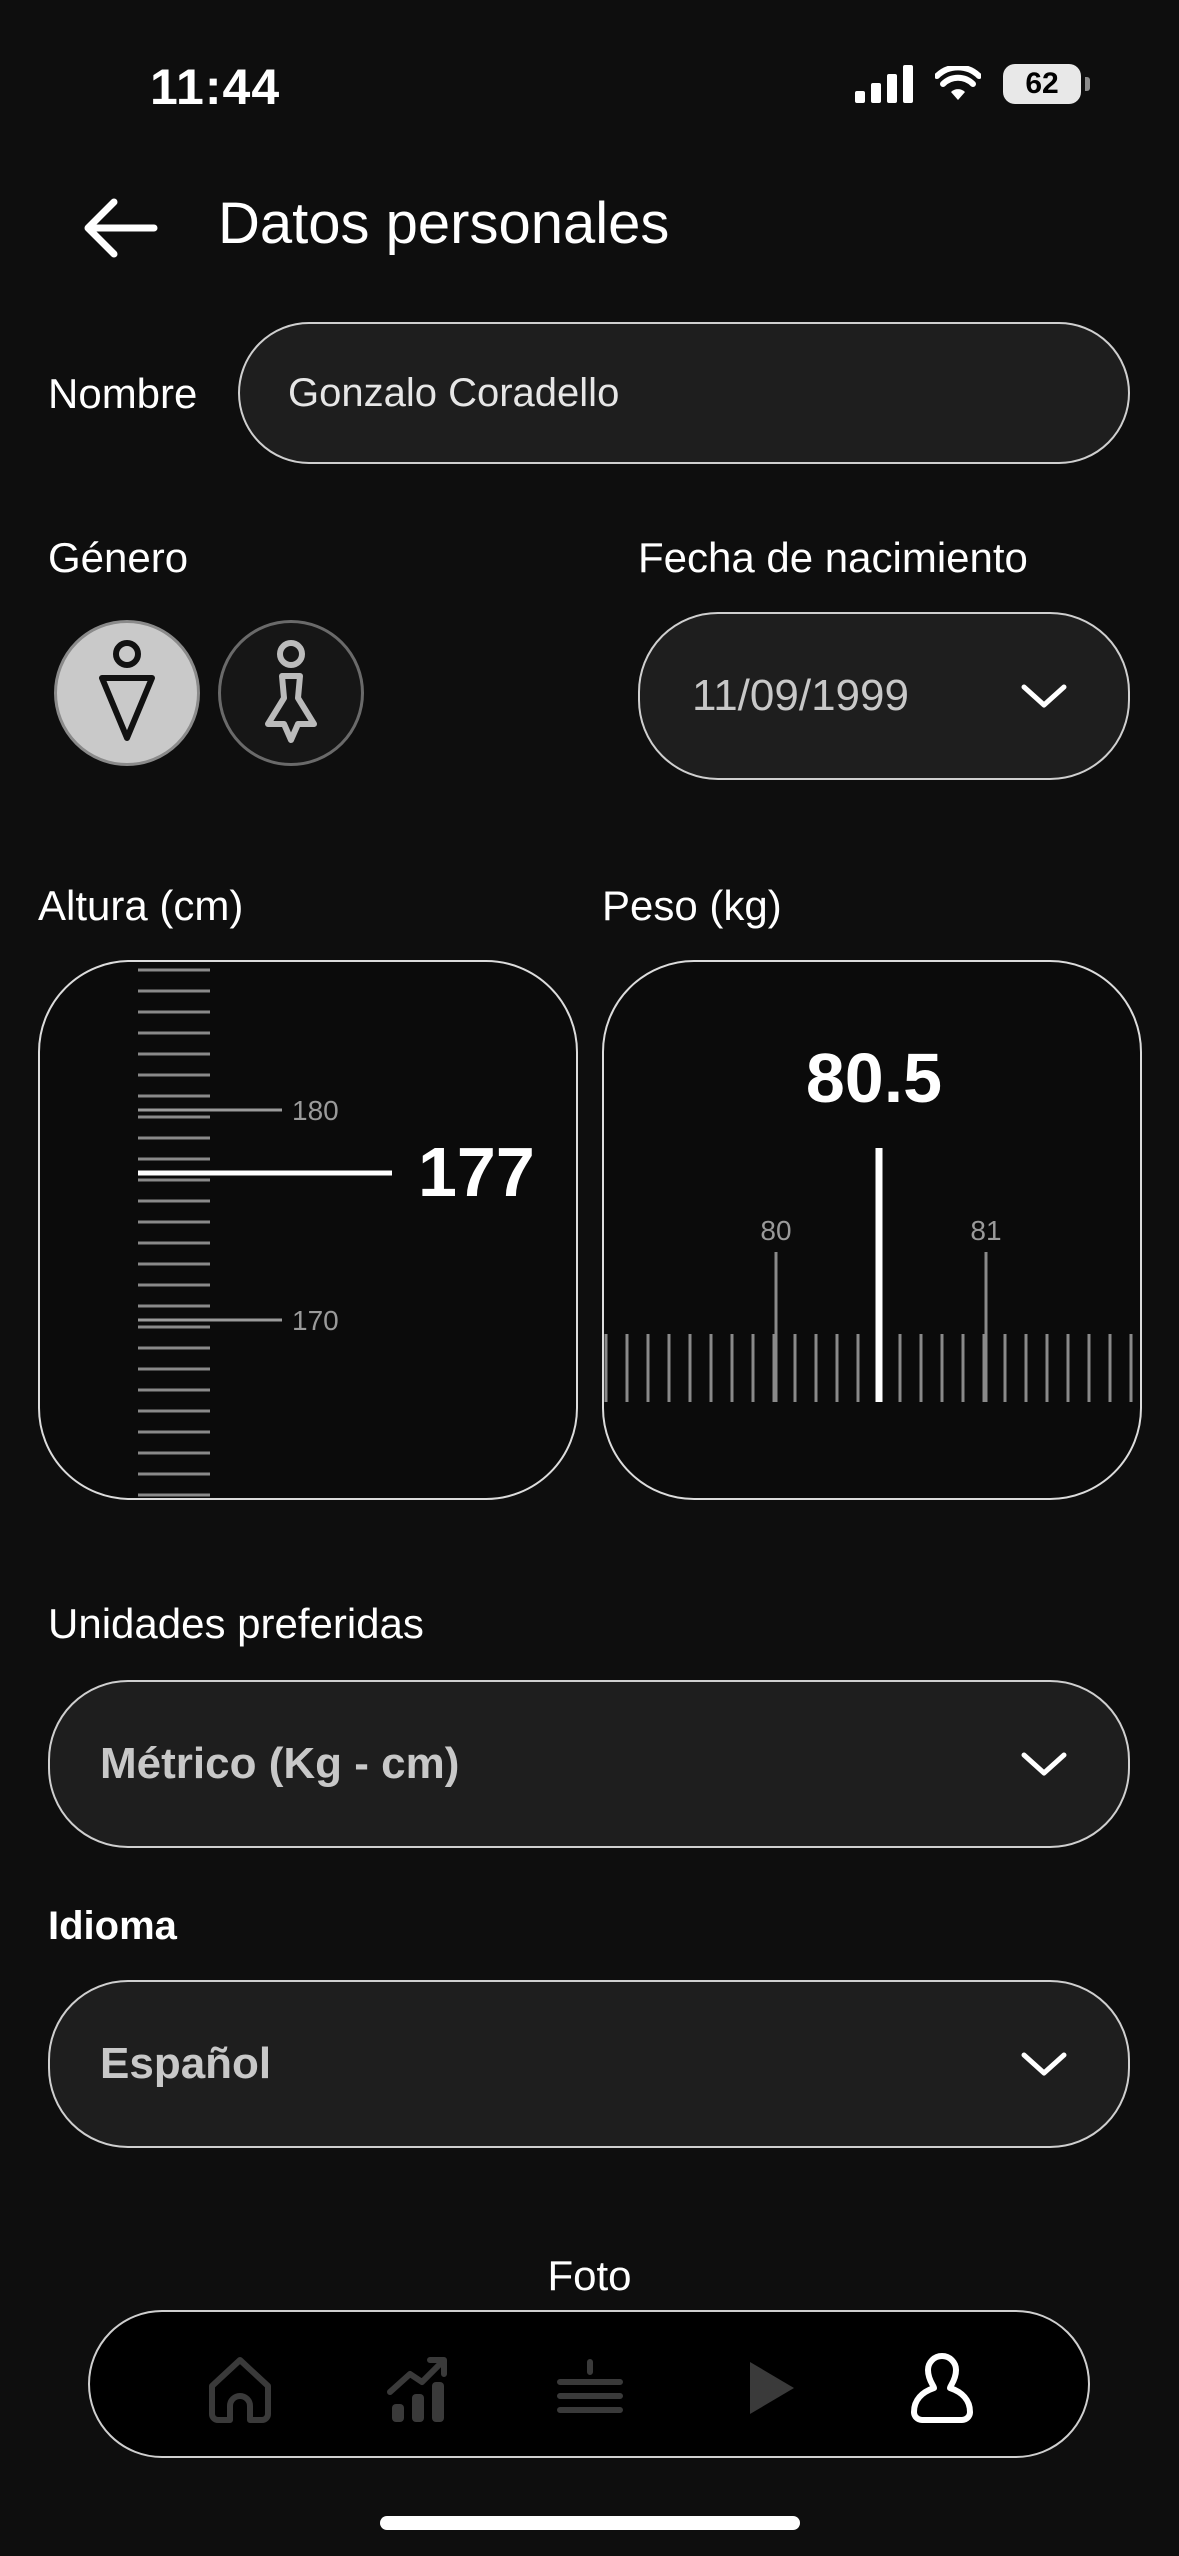 The image size is (1179, 2556). Describe the element at coordinates (985, 1230) in the screenshot. I see `weight-tick-label: 81` at that location.